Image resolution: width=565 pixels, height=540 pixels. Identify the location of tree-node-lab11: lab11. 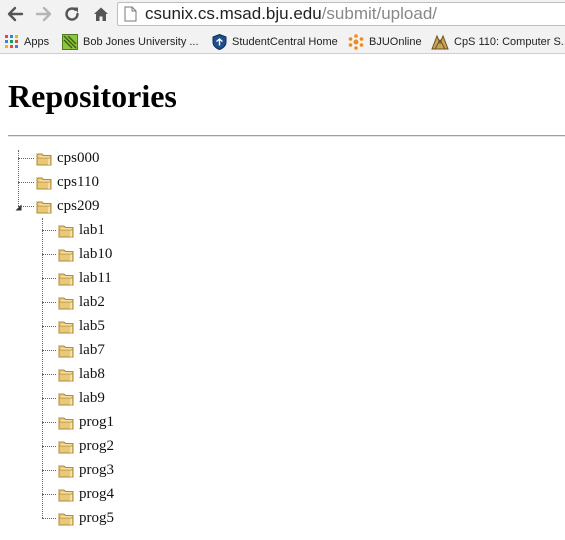
(85, 278).